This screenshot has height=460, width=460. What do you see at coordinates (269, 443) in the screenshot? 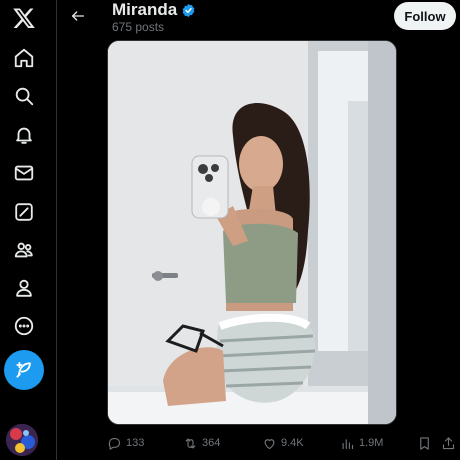
I see `heart-icon` at bounding box center [269, 443].